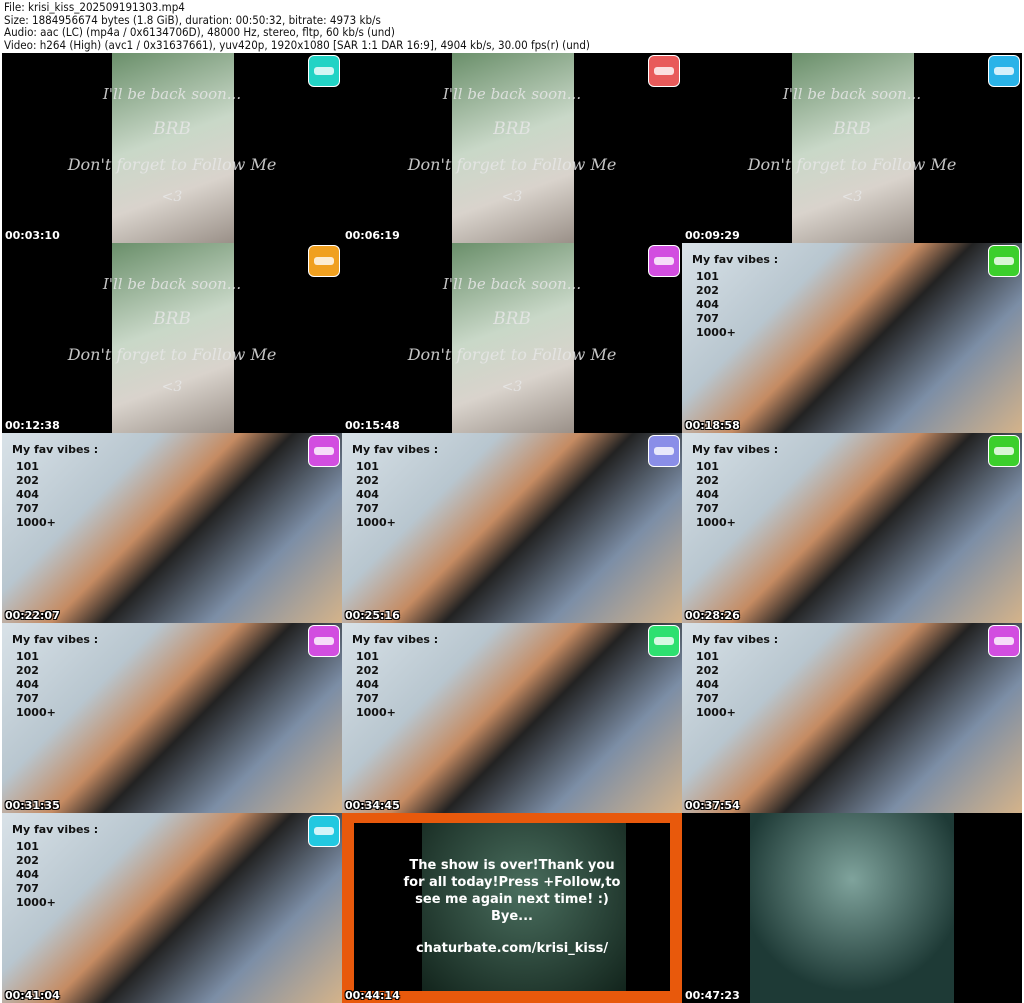 The width and height of the screenshot is (1024, 1003). I want to click on timestamp: 00:15:48, so click(372, 425).